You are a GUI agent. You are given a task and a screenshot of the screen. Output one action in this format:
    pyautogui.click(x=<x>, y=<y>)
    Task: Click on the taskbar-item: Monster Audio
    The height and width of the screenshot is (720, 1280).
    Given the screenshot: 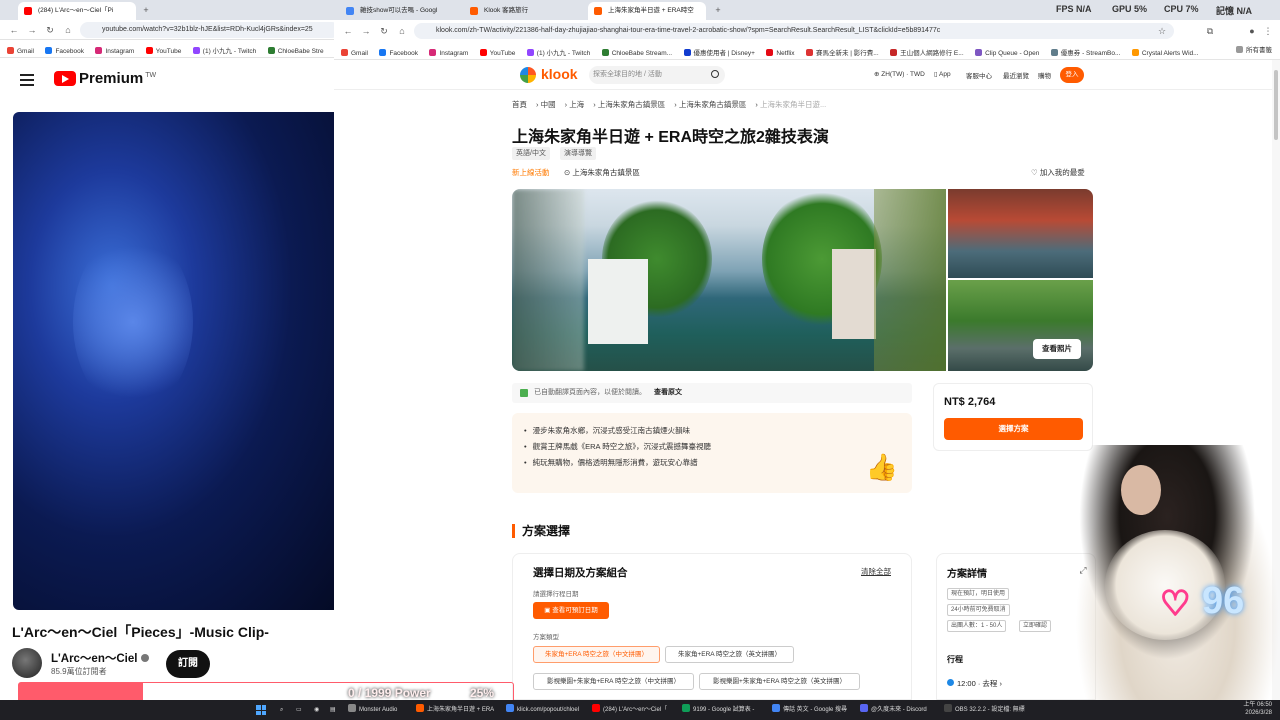 What is the action you would take?
    pyautogui.click(x=372, y=710)
    